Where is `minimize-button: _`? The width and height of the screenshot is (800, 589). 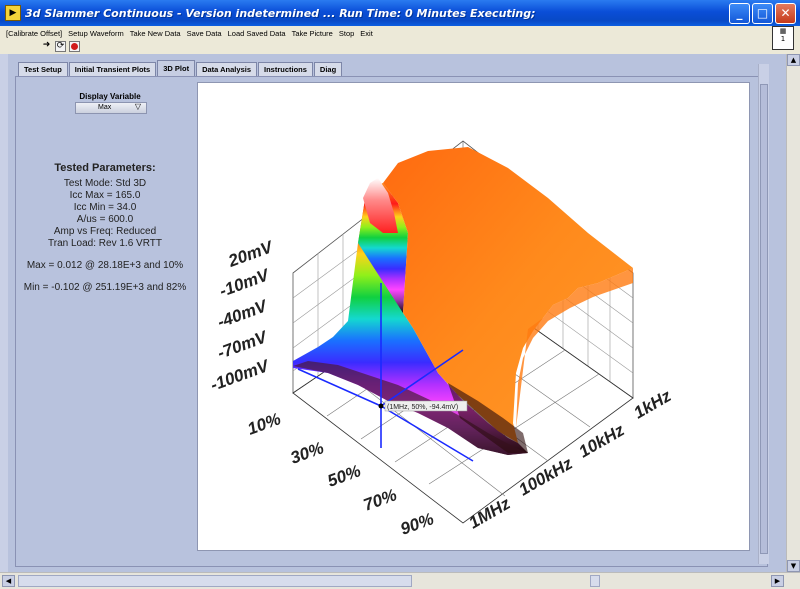
minimize-button: _ is located at coordinates (739, 13).